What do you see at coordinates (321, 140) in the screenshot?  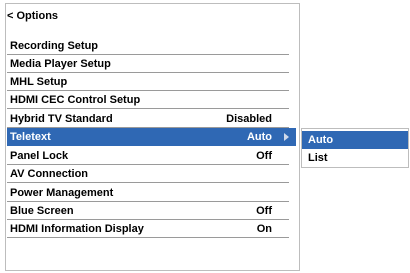 I see `submenu-option-label: Auto` at bounding box center [321, 140].